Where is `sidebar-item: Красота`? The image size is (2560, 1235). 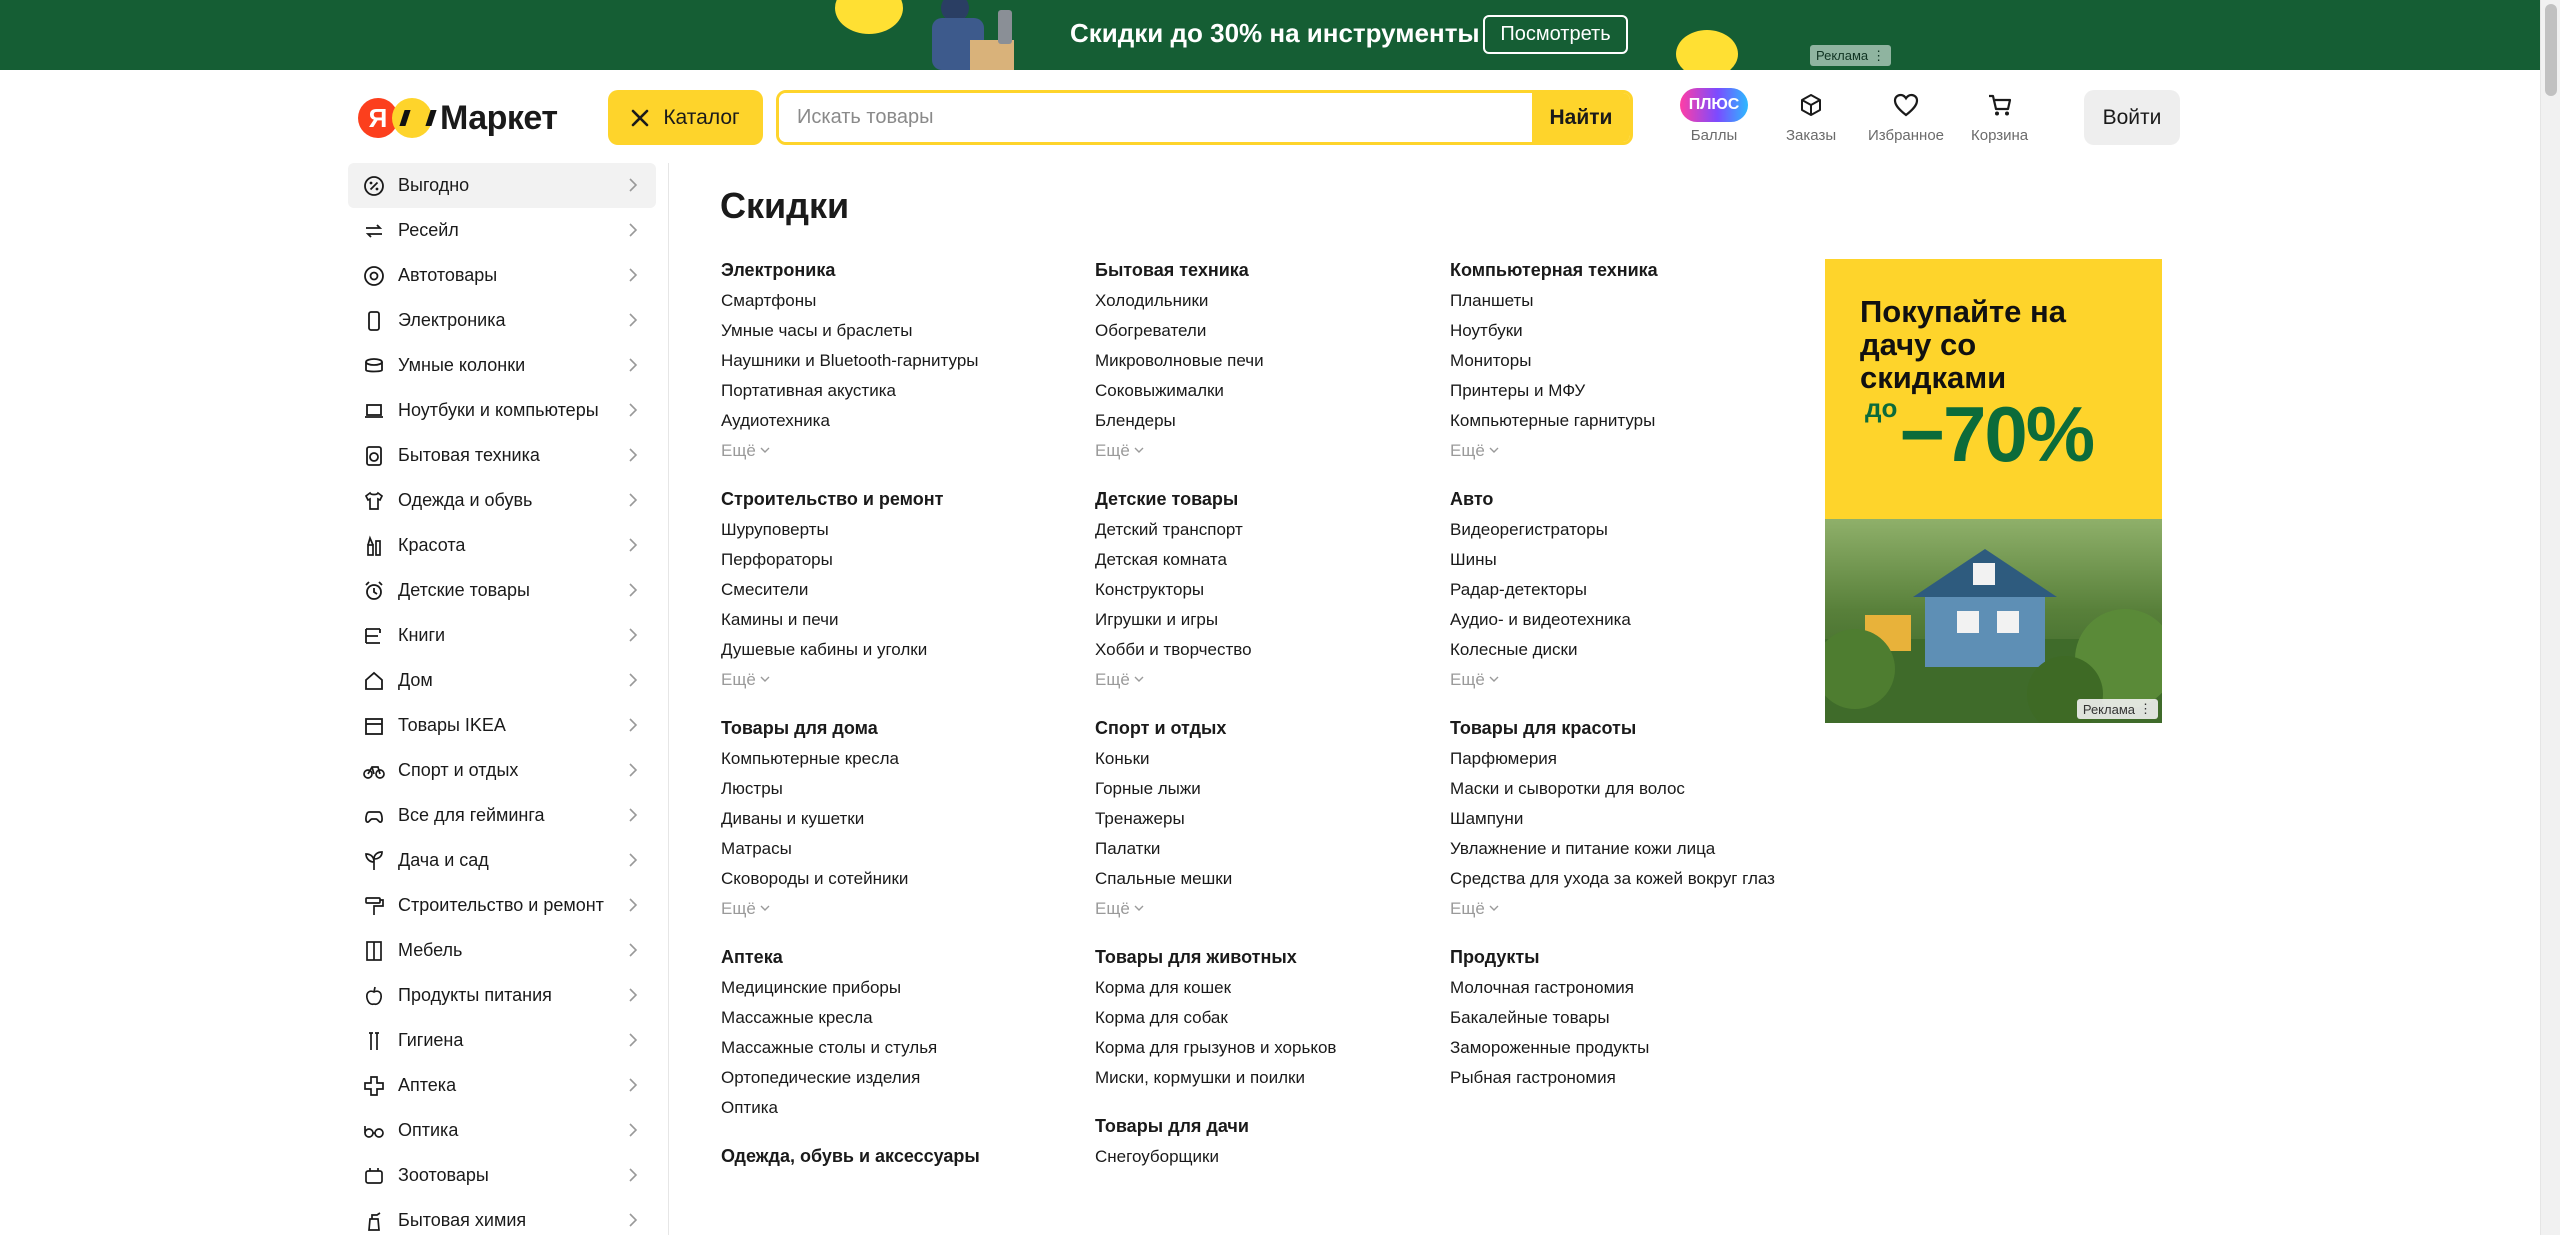
sidebar-item: Красота is located at coordinates (502, 545).